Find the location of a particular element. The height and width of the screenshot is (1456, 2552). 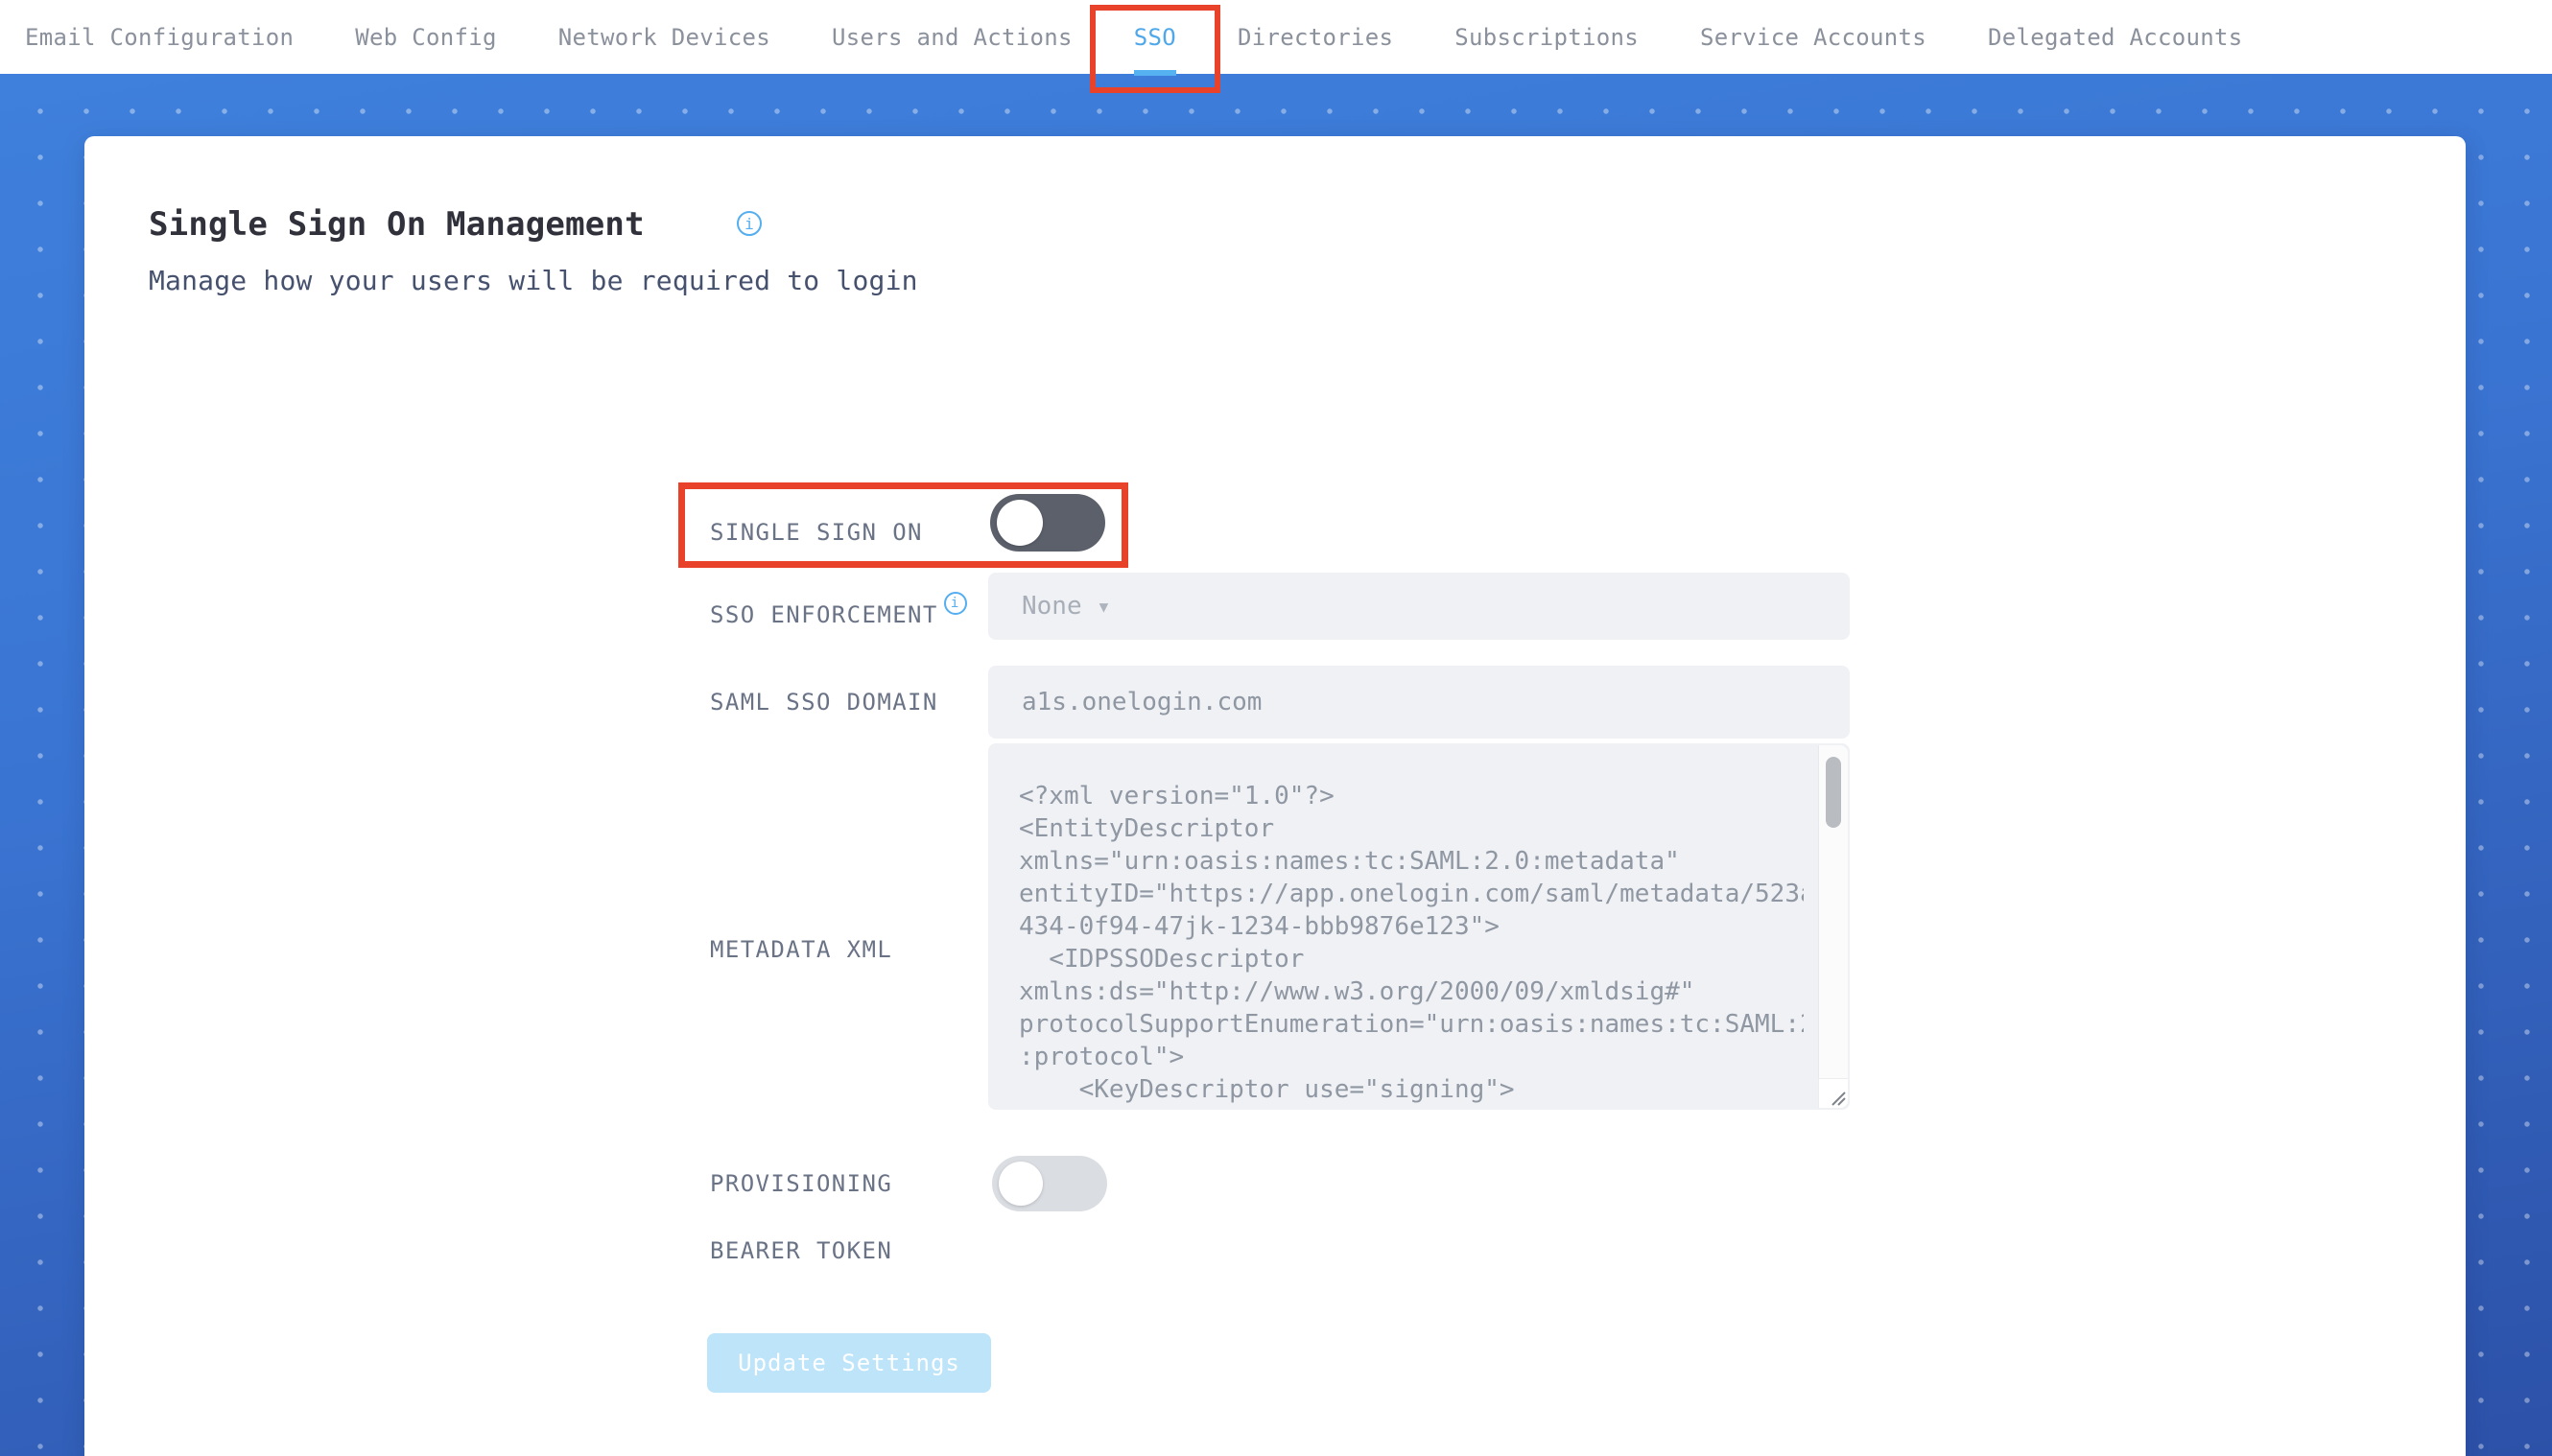

sso-enforcement-label-text: SSO ENFORCEMENT is located at coordinates (824, 615).